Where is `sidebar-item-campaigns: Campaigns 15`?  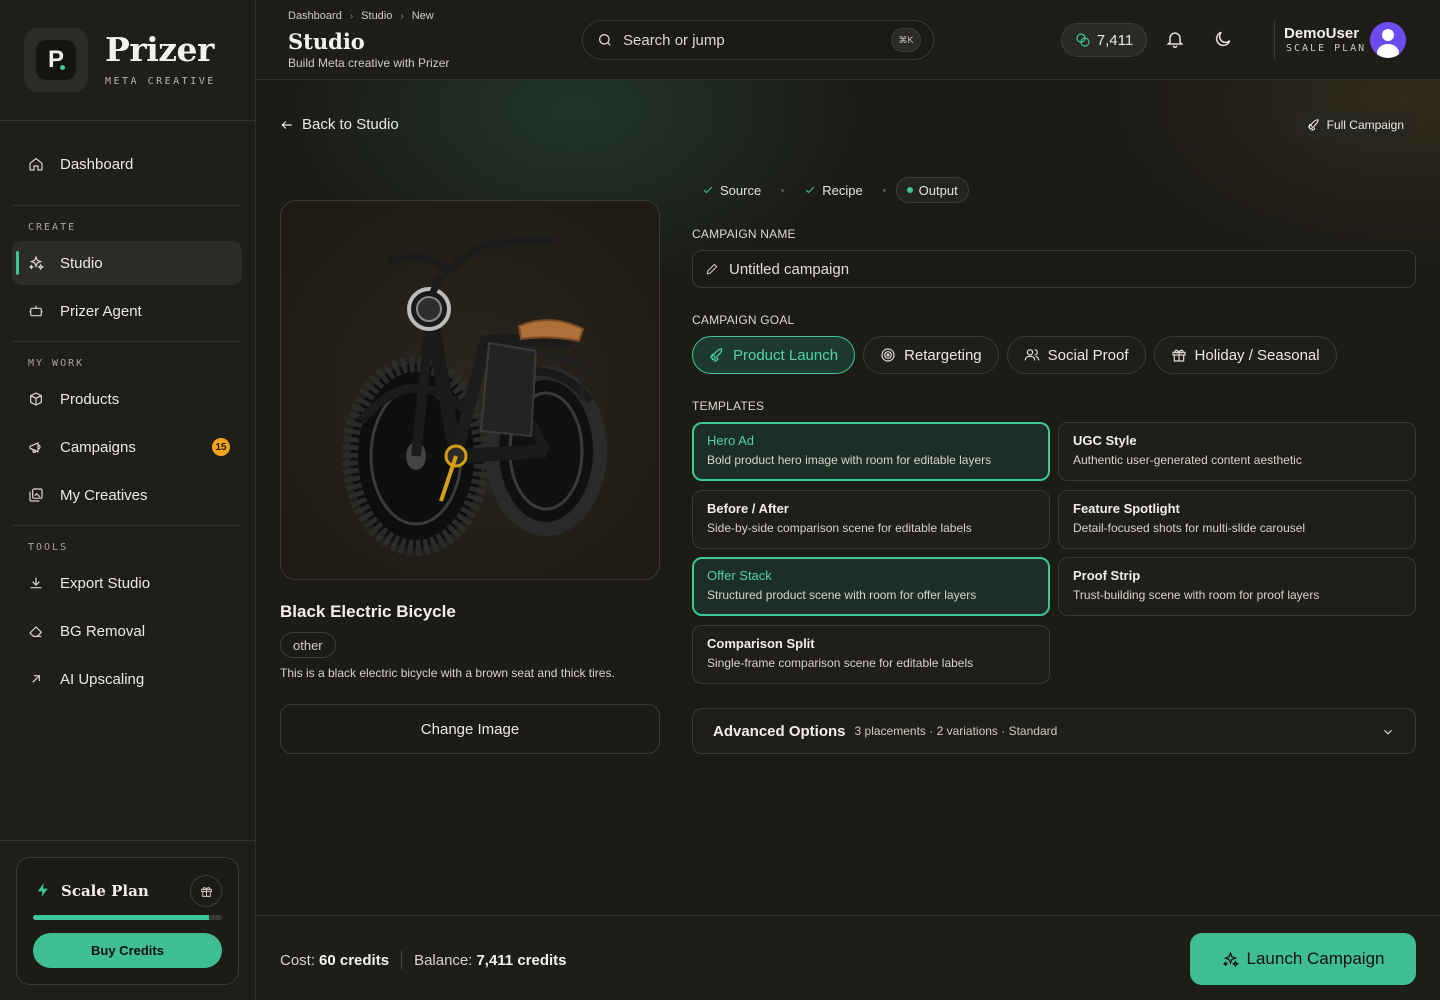
sidebar-item-campaigns: Campaigns 15 is located at coordinates (127, 447).